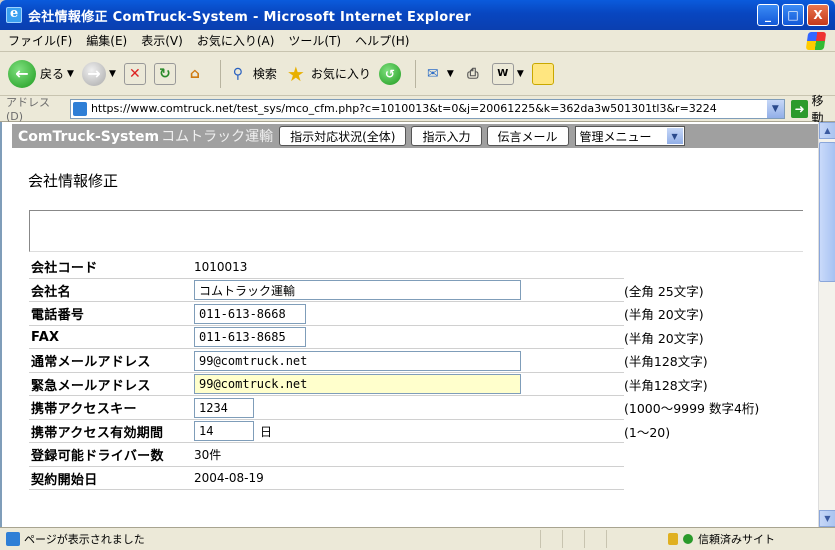  Describe the element at coordinates (818, 15) in the screenshot. I see `close-button: X` at that location.